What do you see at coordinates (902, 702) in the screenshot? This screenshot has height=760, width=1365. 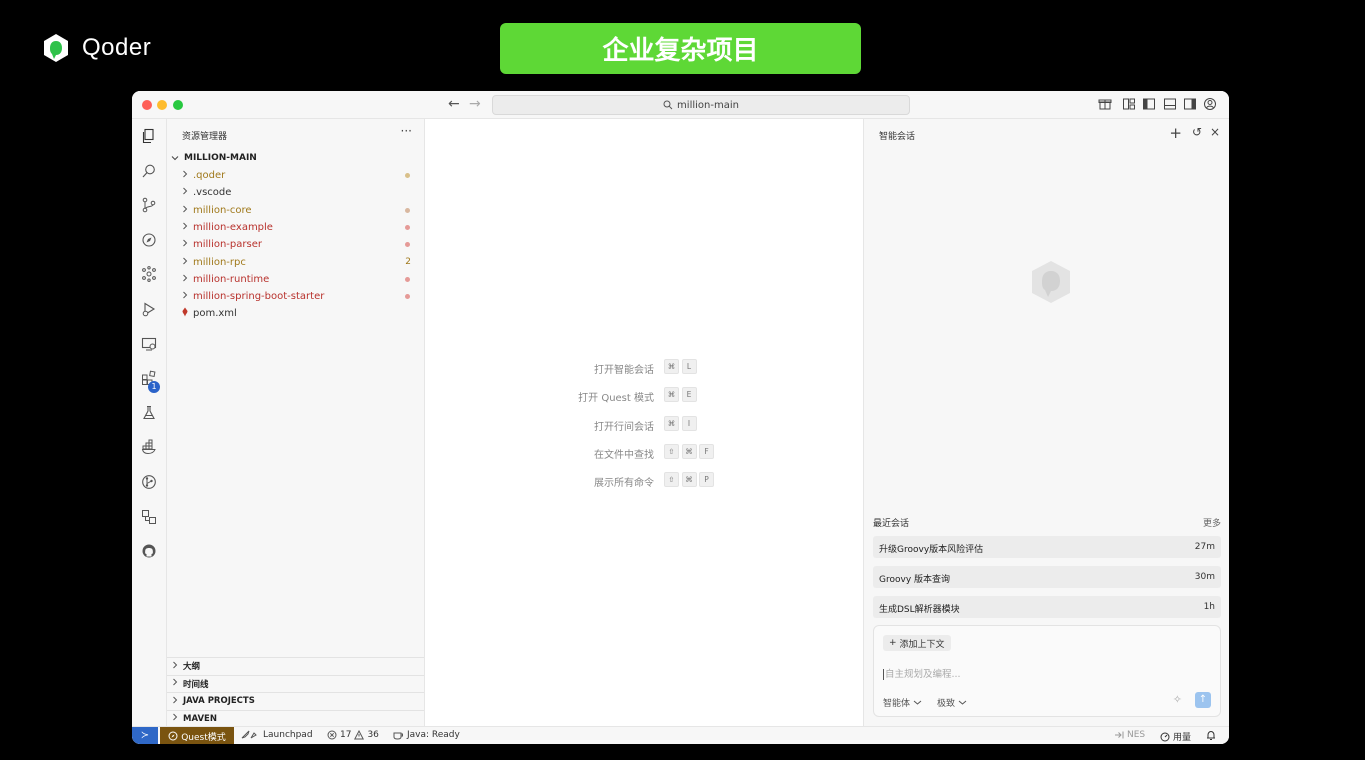 I see `agent-mode-select: 智能体` at bounding box center [902, 702].